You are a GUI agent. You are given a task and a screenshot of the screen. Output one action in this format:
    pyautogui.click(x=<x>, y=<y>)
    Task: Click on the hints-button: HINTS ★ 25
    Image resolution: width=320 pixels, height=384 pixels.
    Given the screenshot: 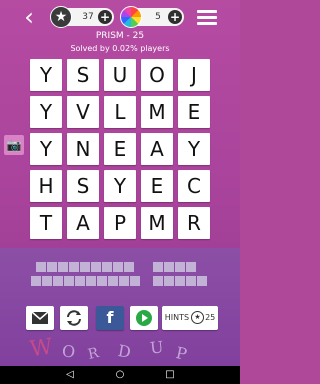 What is the action you would take?
    pyautogui.click(x=190, y=318)
    